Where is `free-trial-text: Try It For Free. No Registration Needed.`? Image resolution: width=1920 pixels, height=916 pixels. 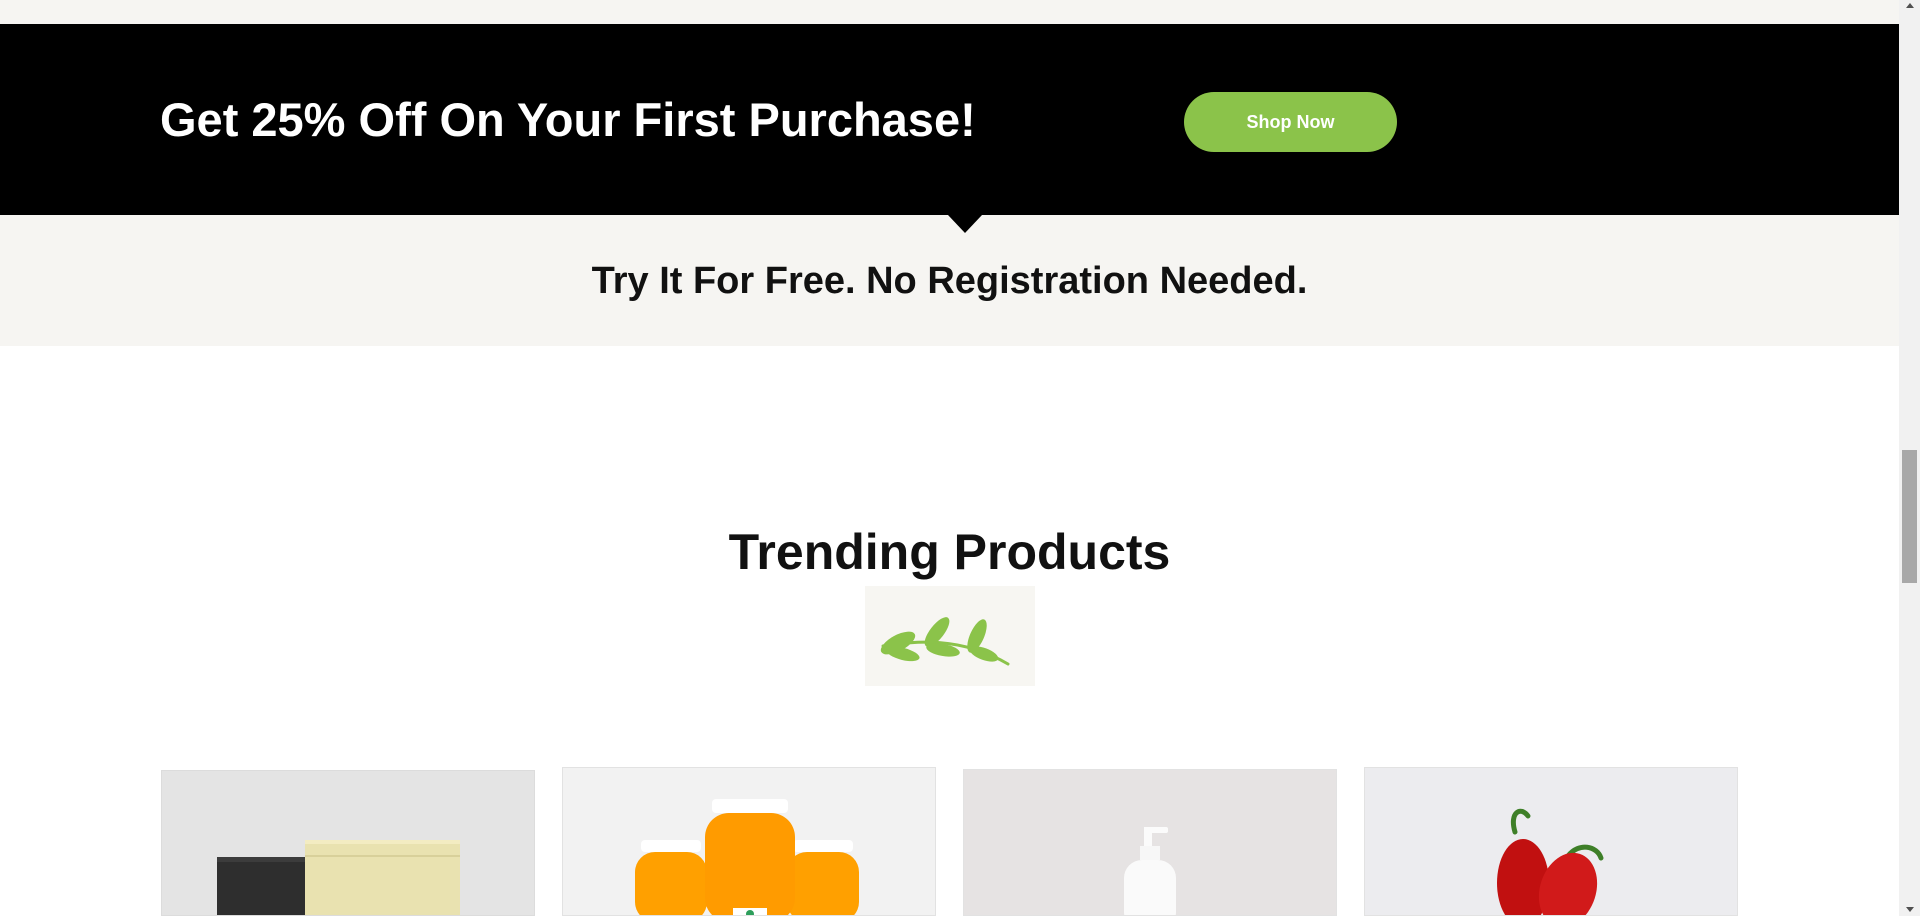
free-trial-text: Try It For Free. No Registration Needed. is located at coordinates (949, 281).